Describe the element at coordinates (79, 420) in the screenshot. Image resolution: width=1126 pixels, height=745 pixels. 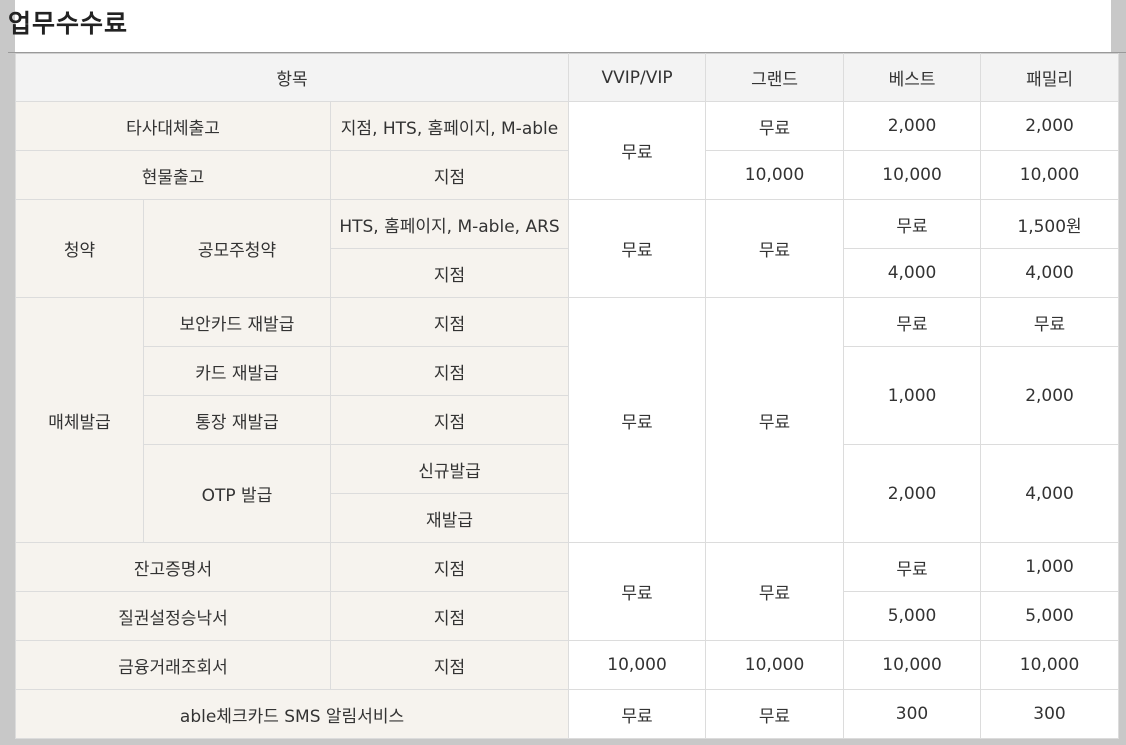
I see `item-group: 매체발급` at that location.